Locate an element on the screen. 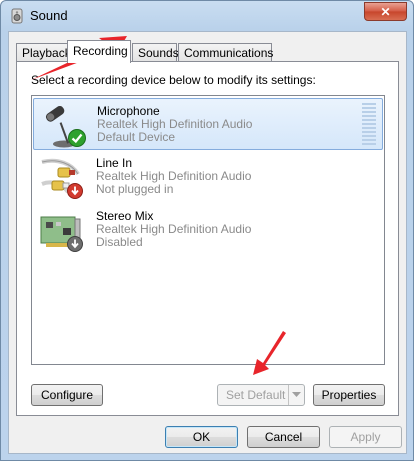 The height and width of the screenshot is (461, 414). annotation-arrow-icon is located at coordinates (269, 353).